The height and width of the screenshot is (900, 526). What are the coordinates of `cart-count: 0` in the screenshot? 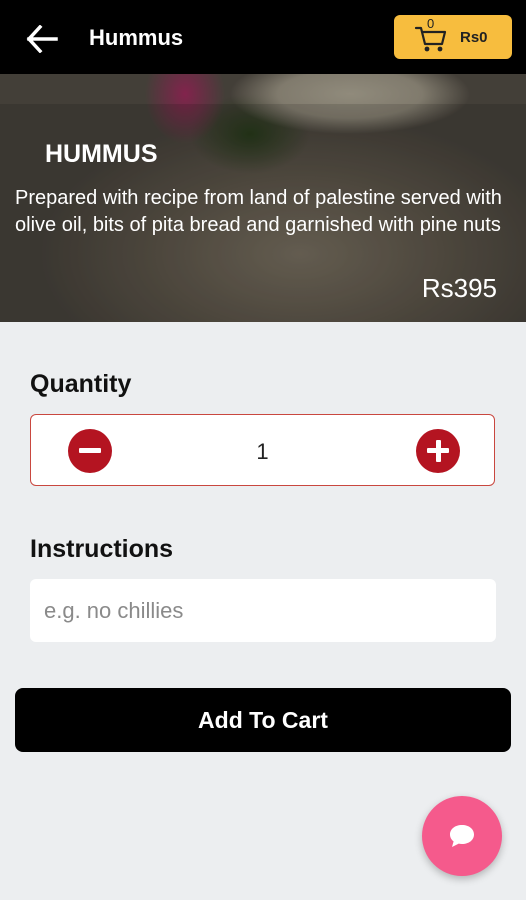 It's located at (431, 23).